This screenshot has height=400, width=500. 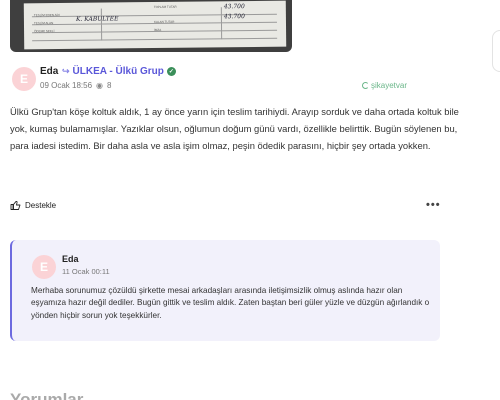 What do you see at coordinates (86, 271) in the screenshot?
I see `reply-timestamp: 11 Ocak 00:11` at bounding box center [86, 271].